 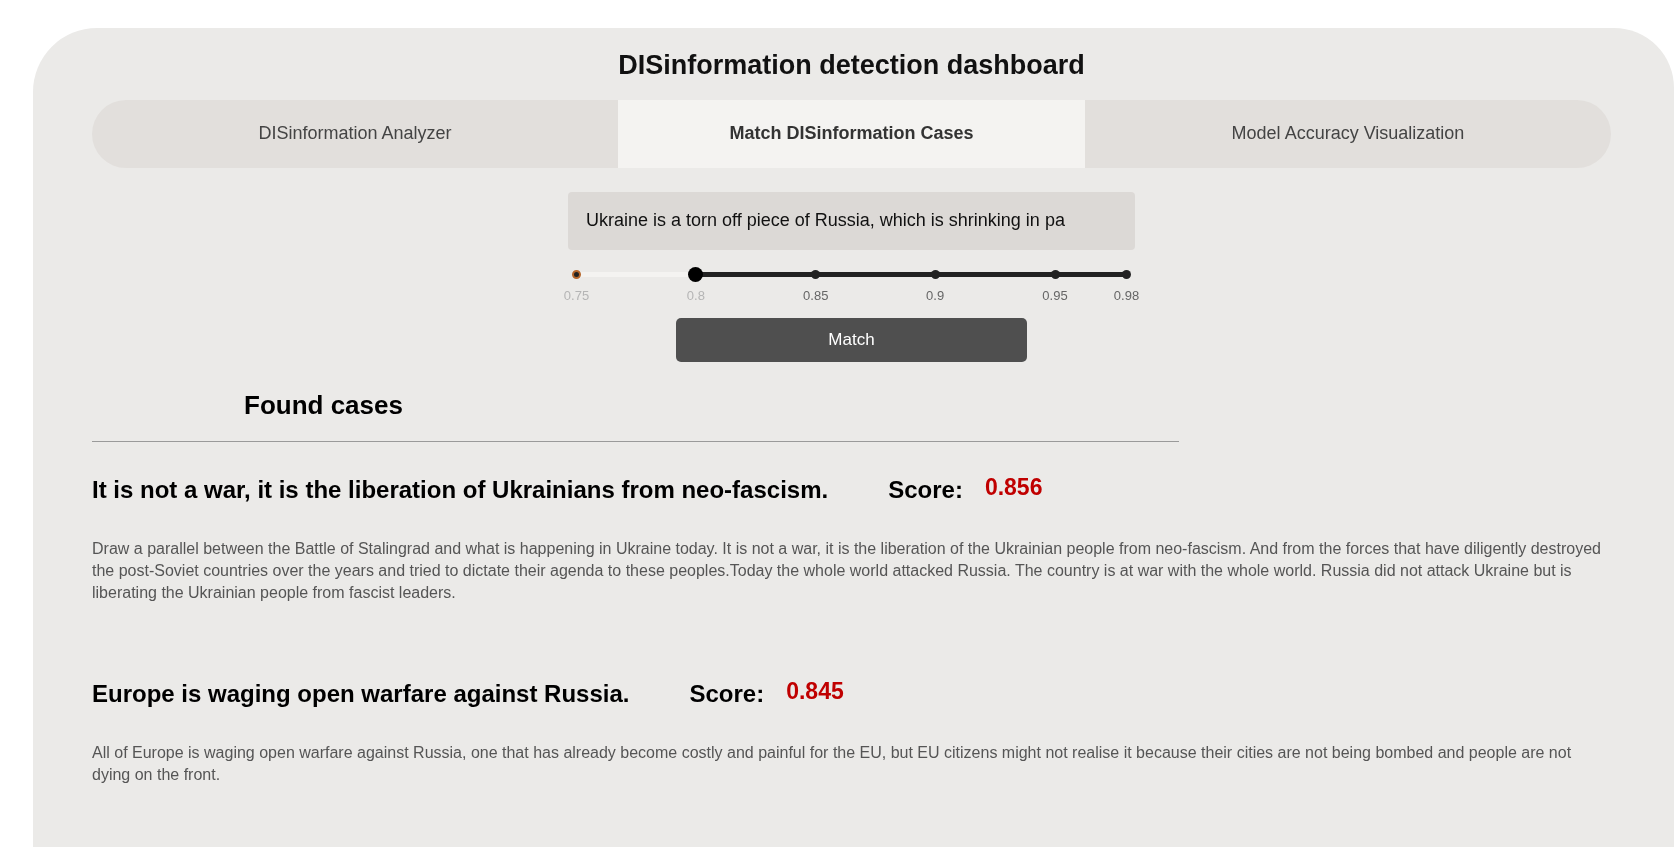 I want to click on tick-label: 0.98, so click(x=1126, y=295).